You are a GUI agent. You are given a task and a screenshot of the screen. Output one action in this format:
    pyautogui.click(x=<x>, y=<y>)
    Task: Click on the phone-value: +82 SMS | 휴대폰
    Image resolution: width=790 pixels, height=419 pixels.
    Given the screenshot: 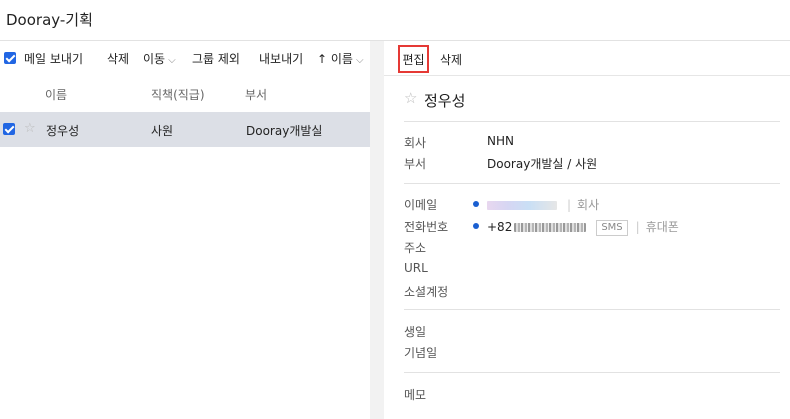 What is the action you would take?
    pyautogui.click(x=583, y=227)
    